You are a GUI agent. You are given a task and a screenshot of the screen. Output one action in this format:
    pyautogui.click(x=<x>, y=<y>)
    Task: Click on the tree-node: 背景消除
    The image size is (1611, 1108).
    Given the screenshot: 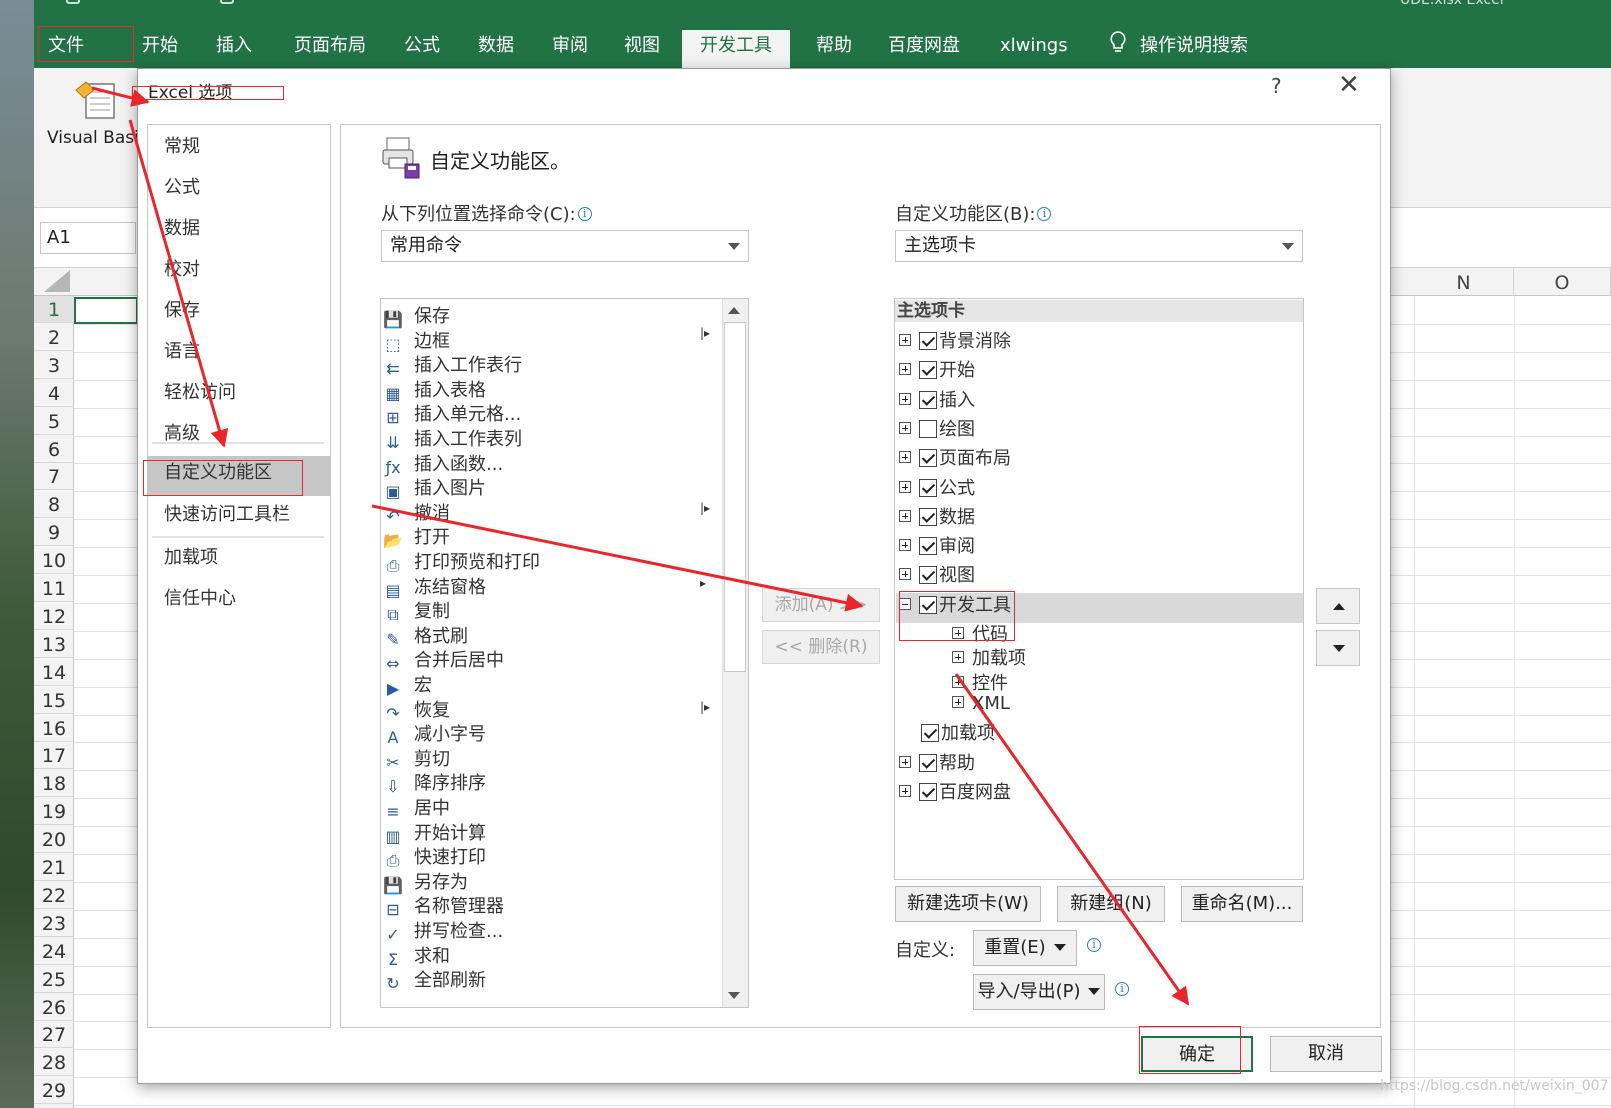 What is the action you would take?
    pyautogui.click(x=955, y=340)
    